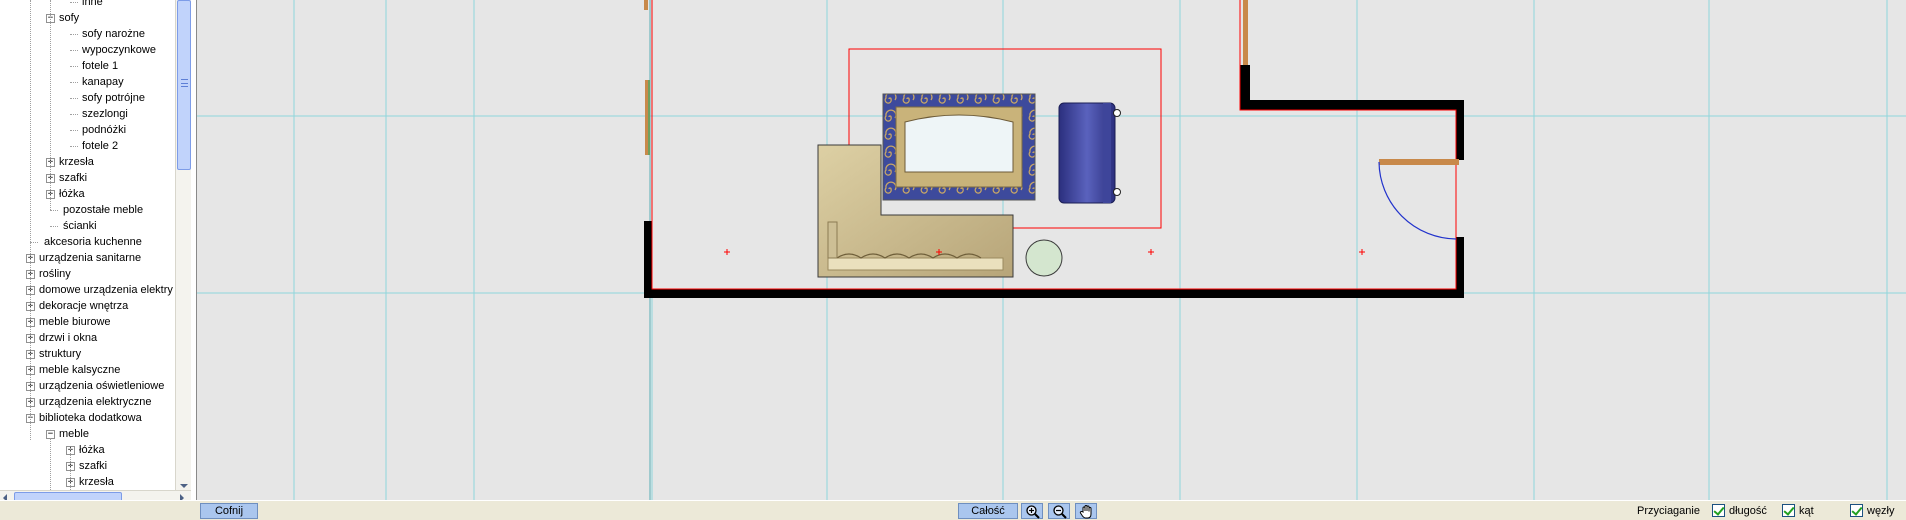  What do you see at coordinates (87, 290) in the screenshot?
I see `tree-item: + domowe urządzenia elektry` at bounding box center [87, 290].